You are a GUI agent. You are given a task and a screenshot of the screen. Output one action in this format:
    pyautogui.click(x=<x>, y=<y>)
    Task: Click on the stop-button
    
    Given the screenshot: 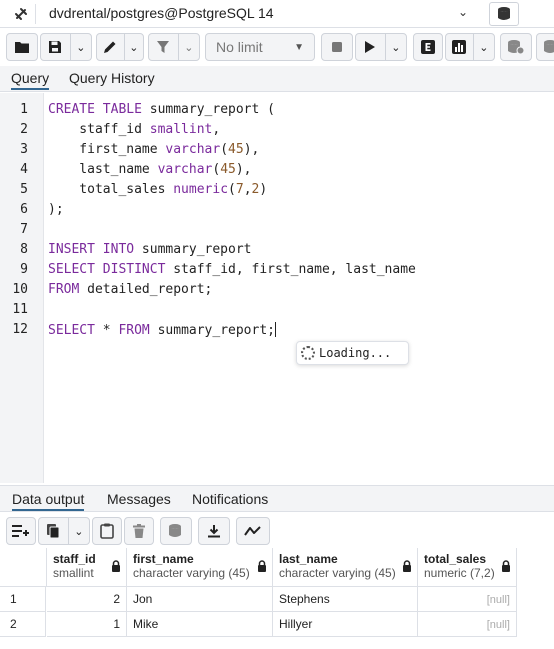 What is the action you would take?
    pyautogui.click(x=337, y=47)
    